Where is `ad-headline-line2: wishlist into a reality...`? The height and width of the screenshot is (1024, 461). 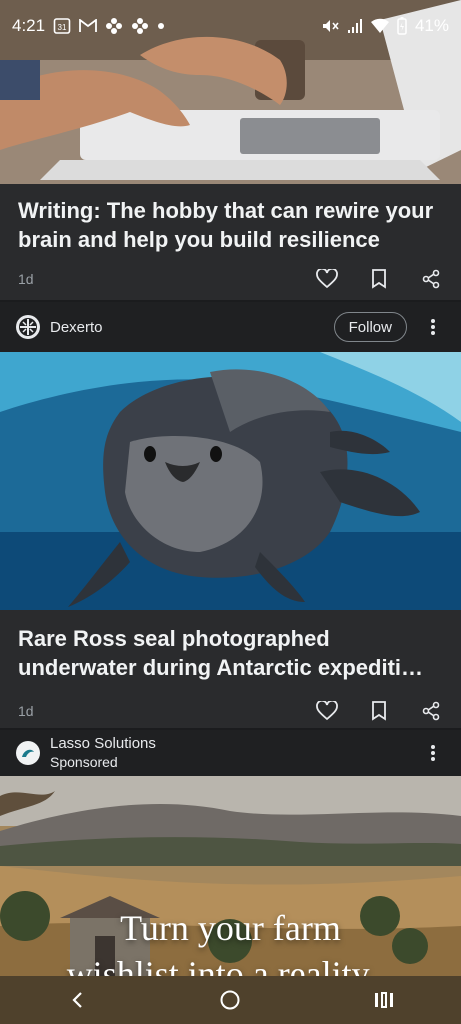
ad-headline-line2: wishlist into a reality... is located at coordinates (230, 965).